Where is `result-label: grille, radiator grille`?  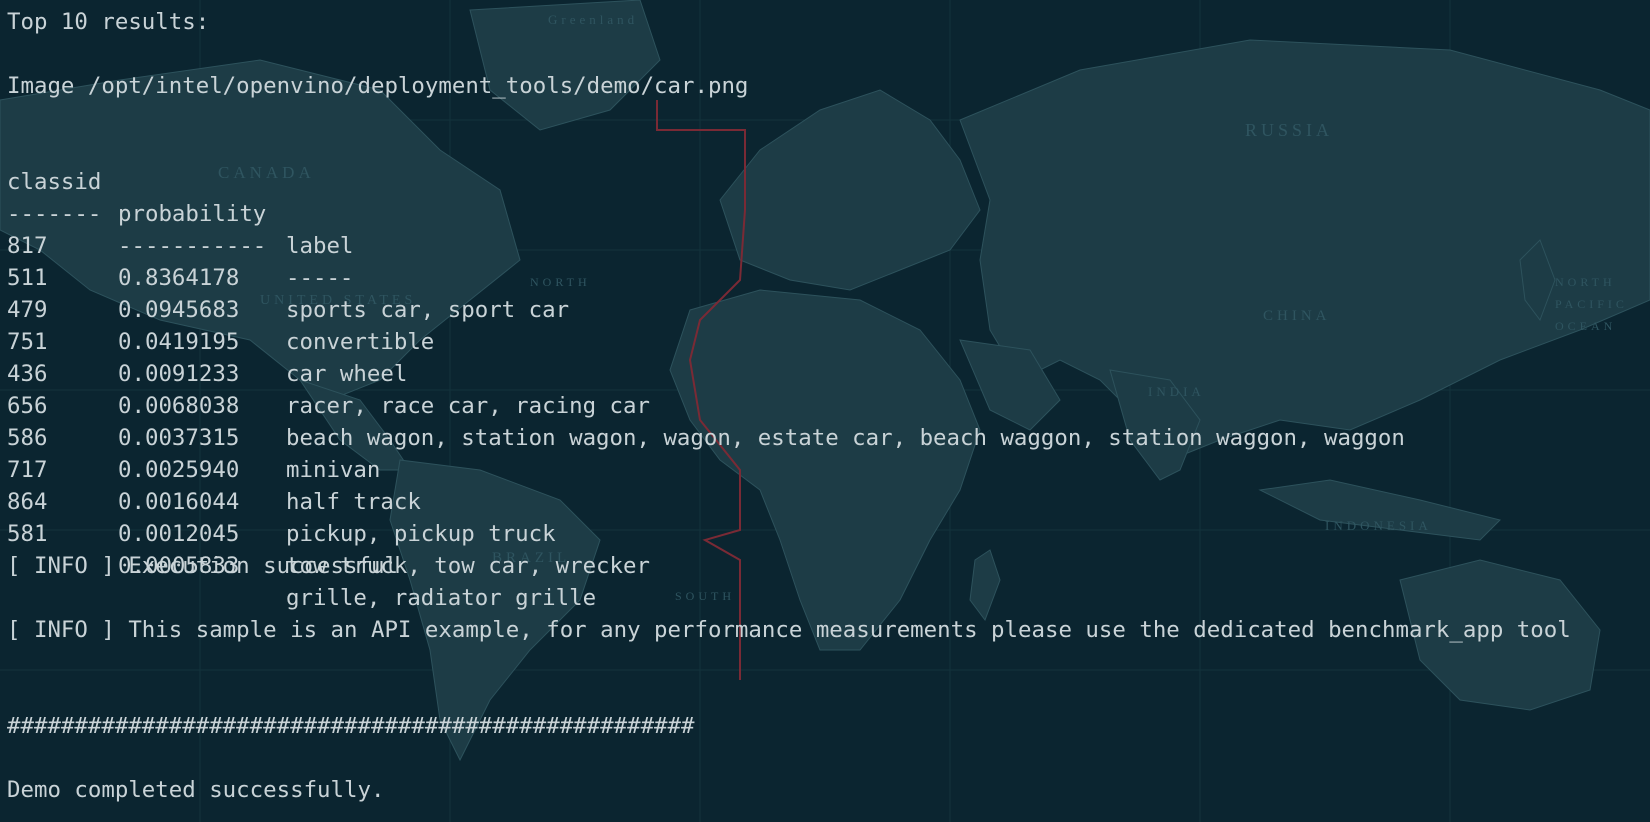
result-label: grille, radiator grille is located at coordinates (441, 598).